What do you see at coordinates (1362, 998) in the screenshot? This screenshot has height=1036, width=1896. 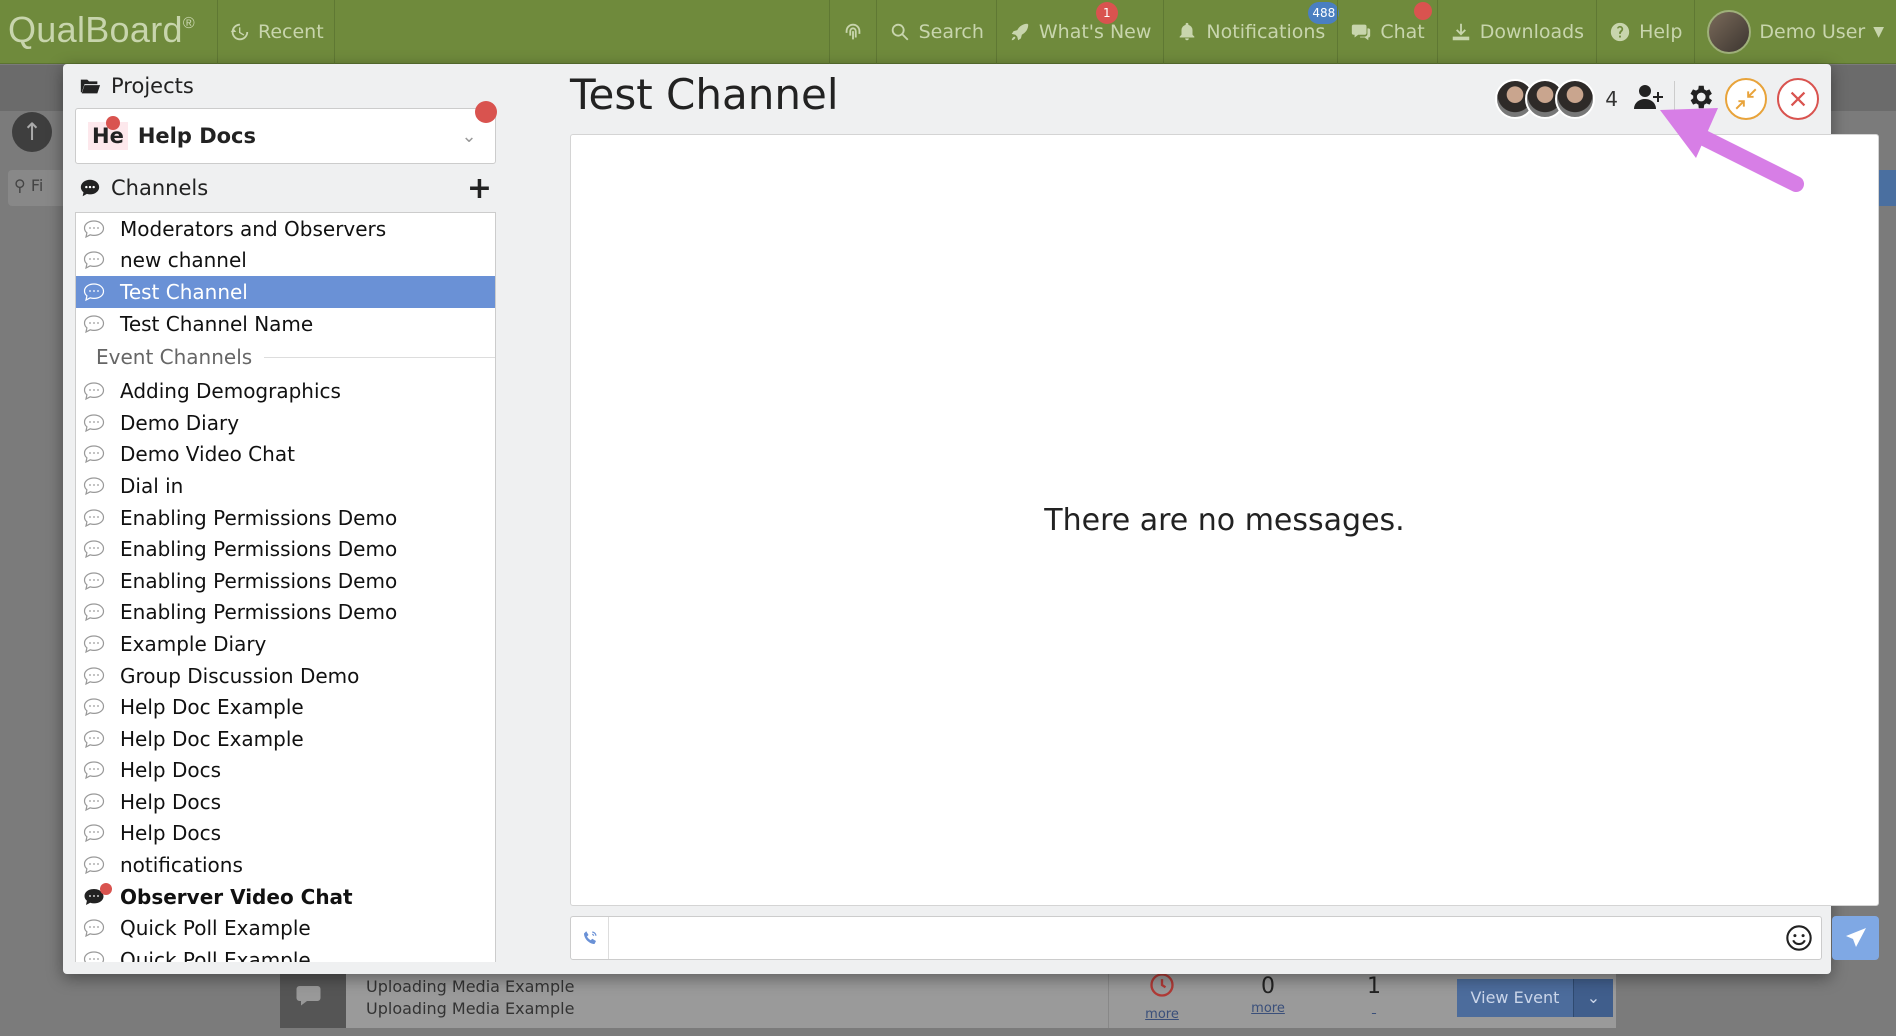 I see `event-row-stats: more 0 more 1 View Event ⌄` at bounding box center [1362, 998].